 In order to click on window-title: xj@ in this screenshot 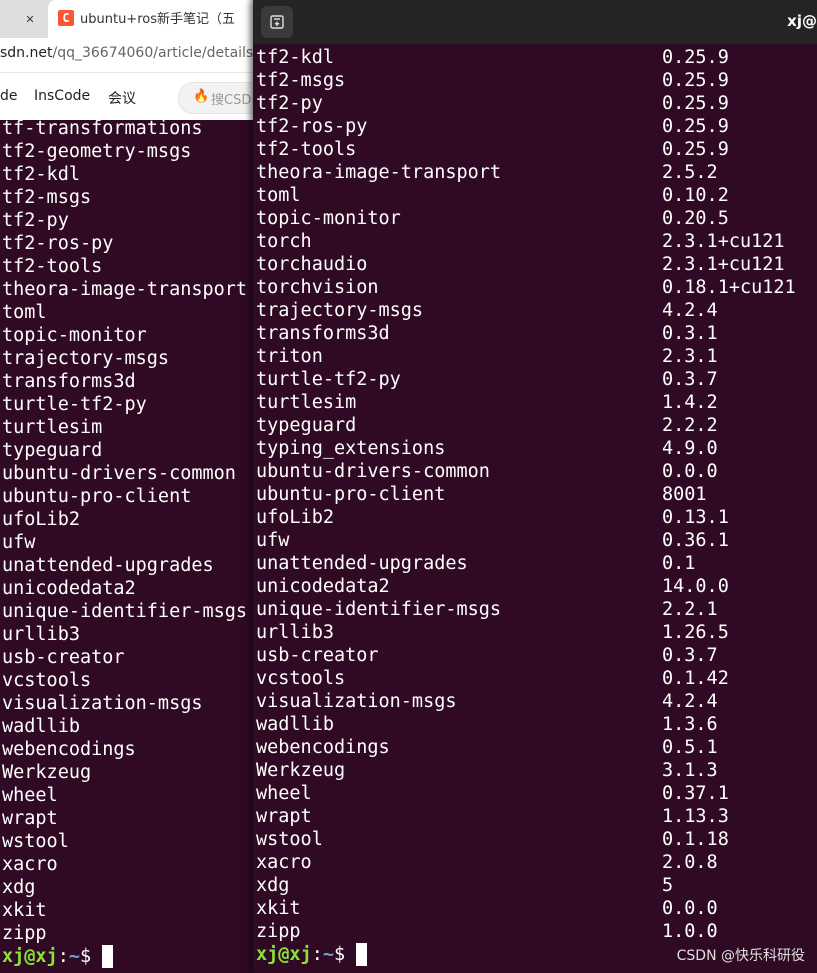, I will do `click(802, 21)`.